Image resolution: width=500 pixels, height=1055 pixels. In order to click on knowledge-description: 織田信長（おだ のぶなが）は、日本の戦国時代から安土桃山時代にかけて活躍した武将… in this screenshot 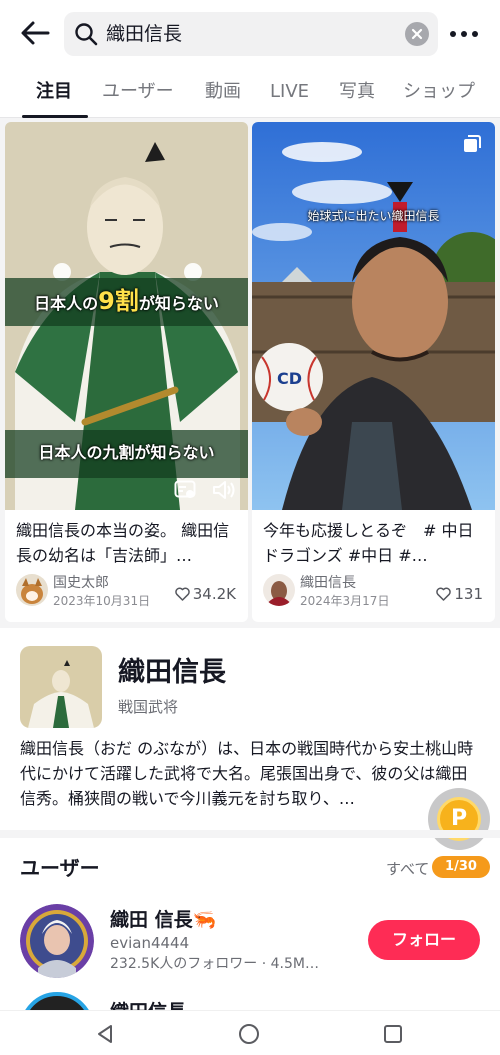, I will do `click(247, 773)`.